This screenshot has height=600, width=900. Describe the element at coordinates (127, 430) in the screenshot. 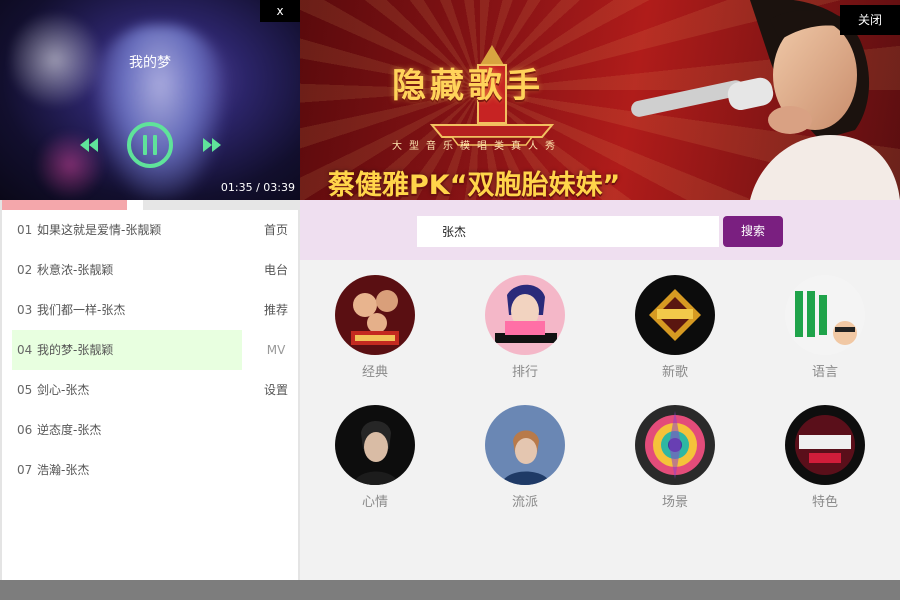

I see `playlist-item: 06 逆态度-张杰` at that location.